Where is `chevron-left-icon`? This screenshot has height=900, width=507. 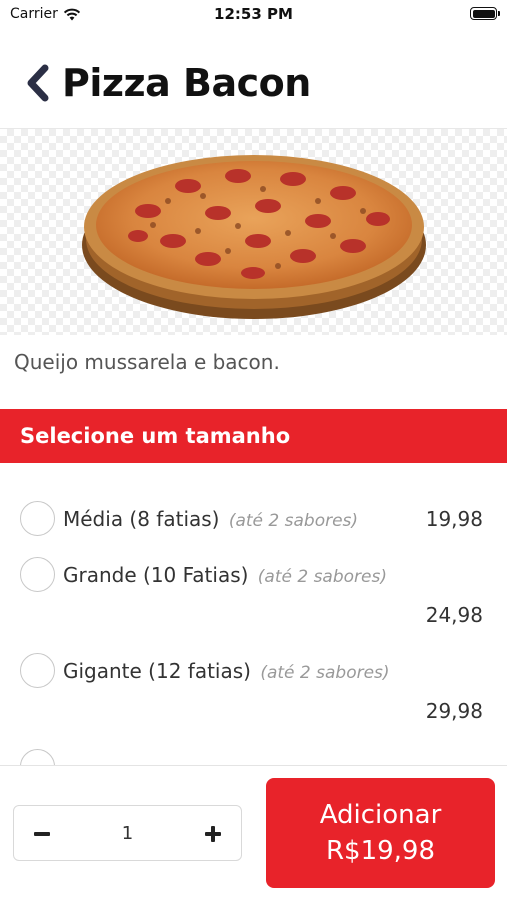
chevron-left-icon is located at coordinates (38, 82).